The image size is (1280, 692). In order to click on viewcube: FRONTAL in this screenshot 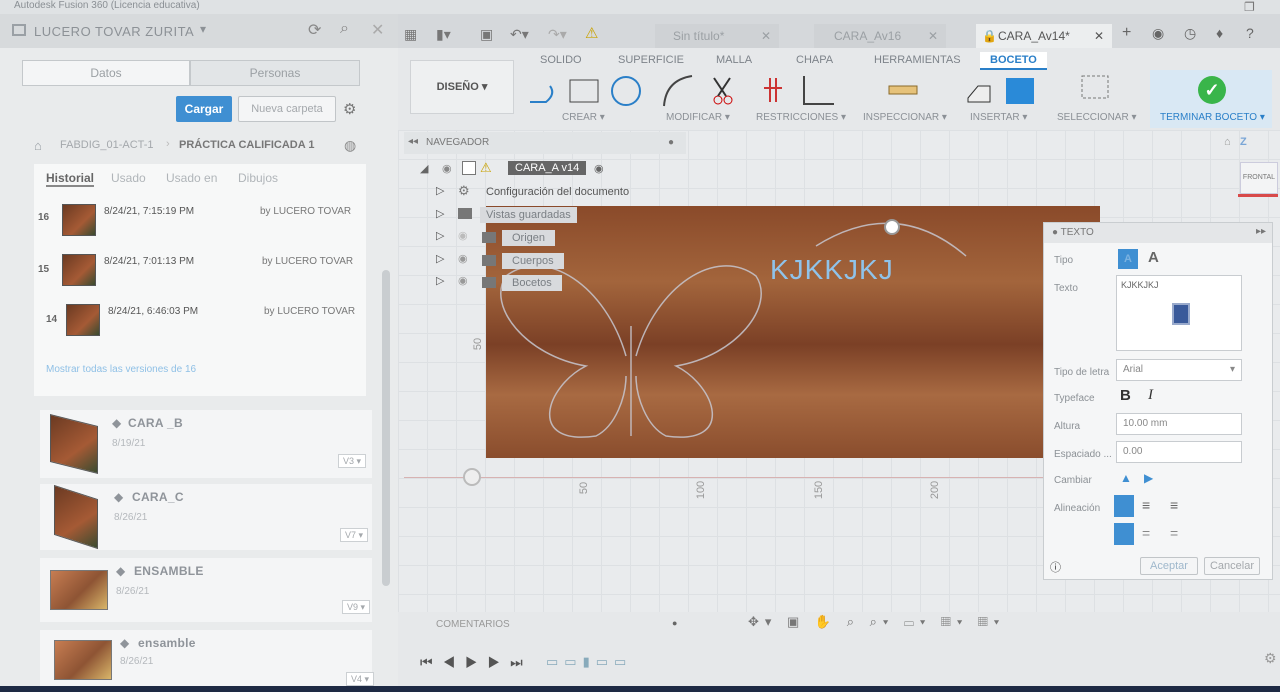, I will do `click(1259, 178)`.